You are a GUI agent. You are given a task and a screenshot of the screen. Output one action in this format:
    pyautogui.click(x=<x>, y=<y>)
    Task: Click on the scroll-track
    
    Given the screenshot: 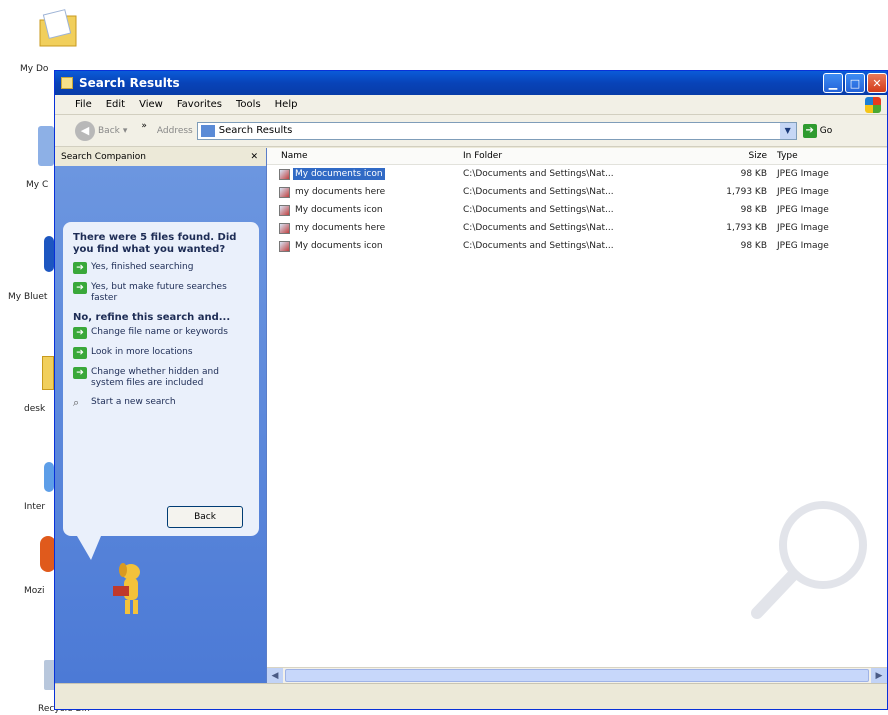 What is the action you would take?
    pyautogui.click(x=577, y=675)
    